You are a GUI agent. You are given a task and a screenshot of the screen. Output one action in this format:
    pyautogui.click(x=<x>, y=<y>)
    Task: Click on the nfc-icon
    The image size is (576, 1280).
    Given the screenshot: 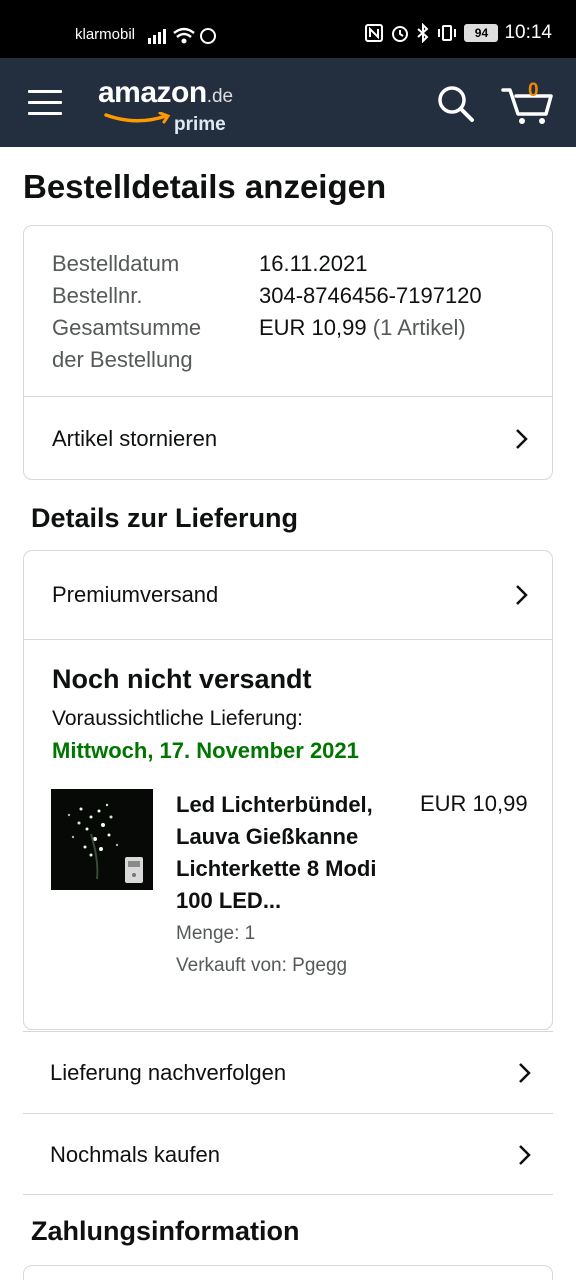 What is the action you would take?
    pyautogui.click(x=374, y=33)
    